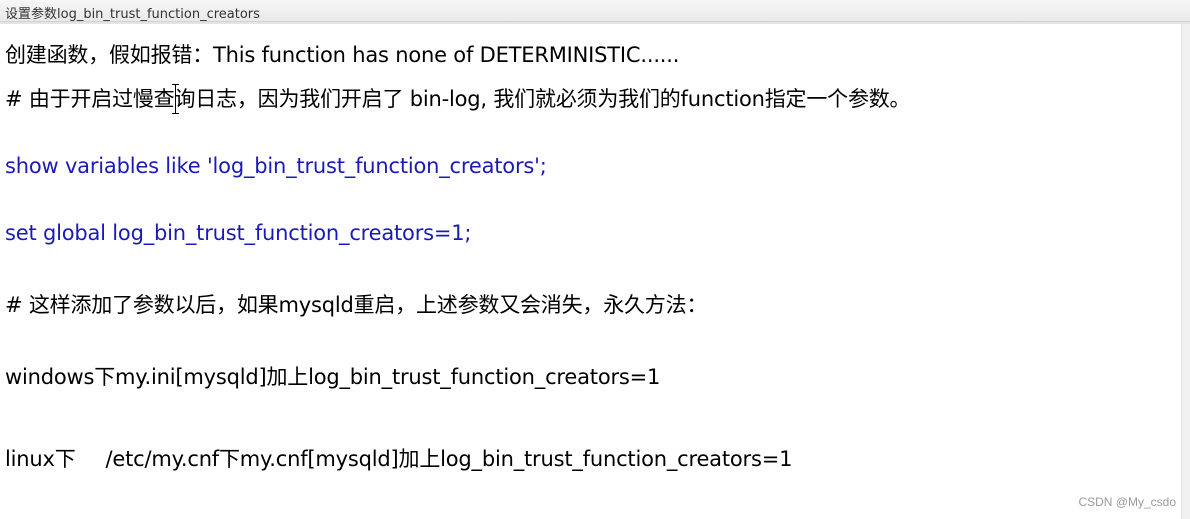 The image size is (1190, 519). What do you see at coordinates (1127, 502) in the screenshot?
I see `watermark: CSDN @My_csdo` at bounding box center [1127, 502].